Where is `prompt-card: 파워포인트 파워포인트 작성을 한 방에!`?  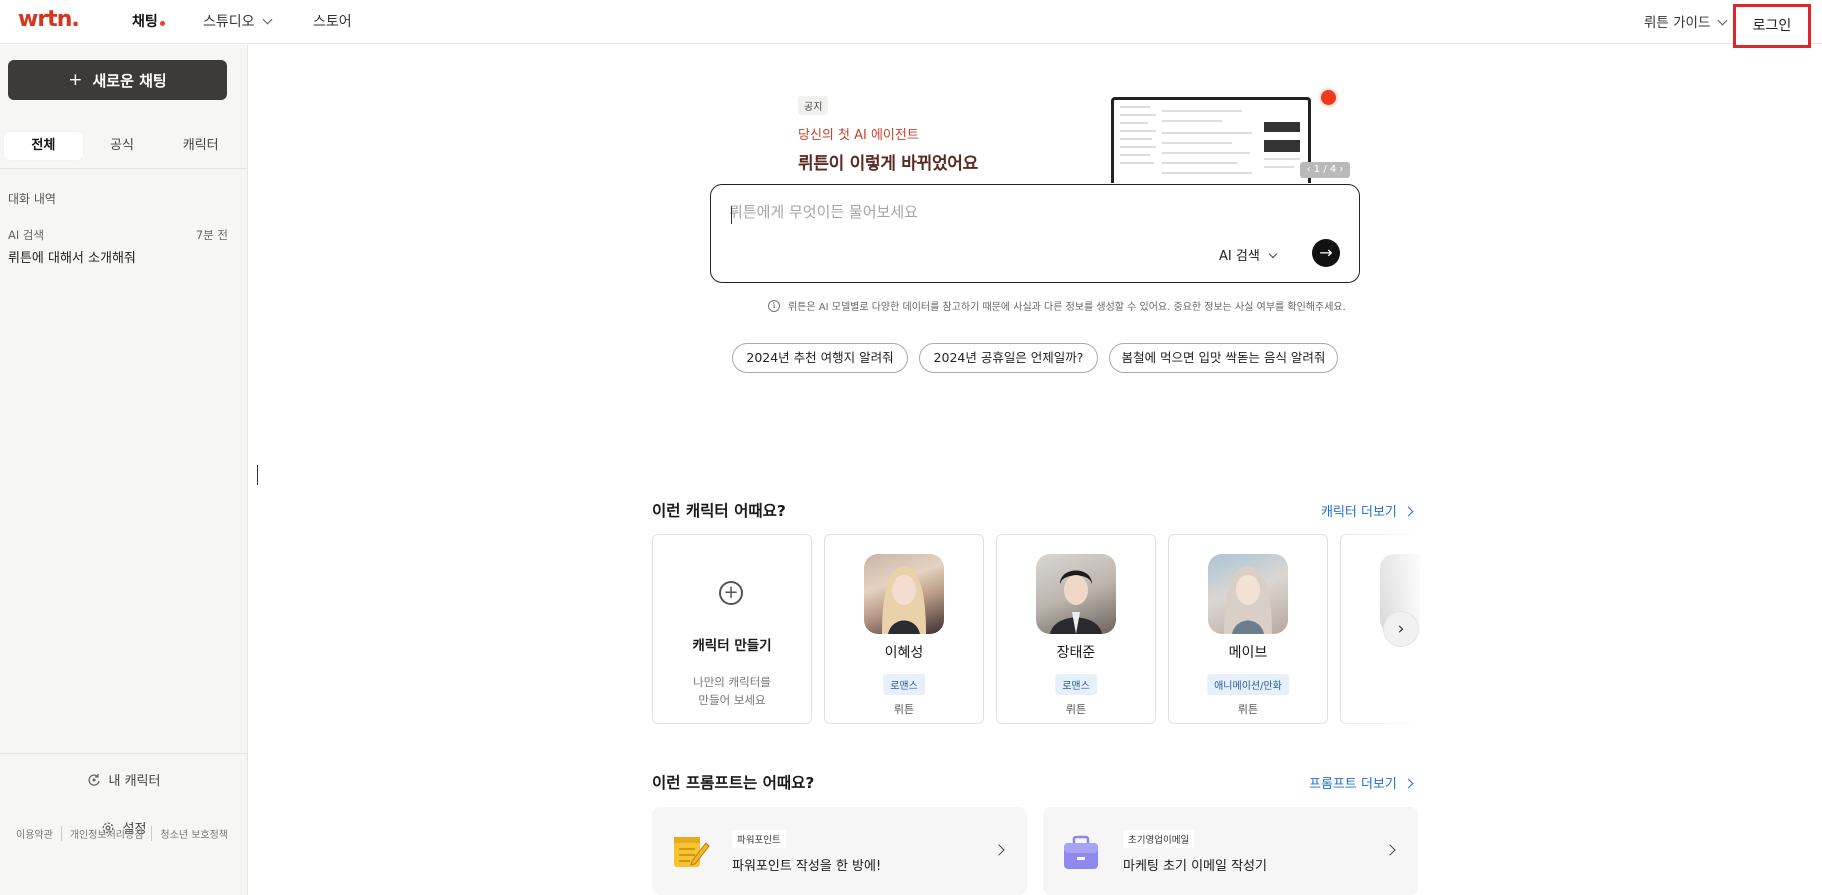
prompt-card: 파워포인트 파워포인트 작성을 한 방에! is located at coordinates (839, 851).